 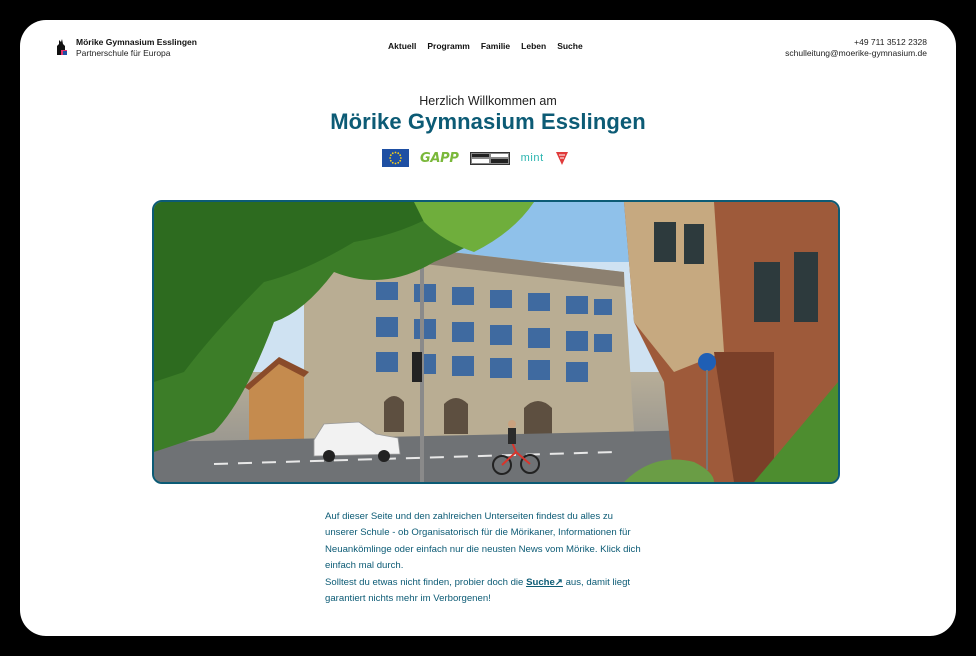 I want to click on email-link: schulleitung@moerike-gymnasium.de, so click(x=856, y=53).